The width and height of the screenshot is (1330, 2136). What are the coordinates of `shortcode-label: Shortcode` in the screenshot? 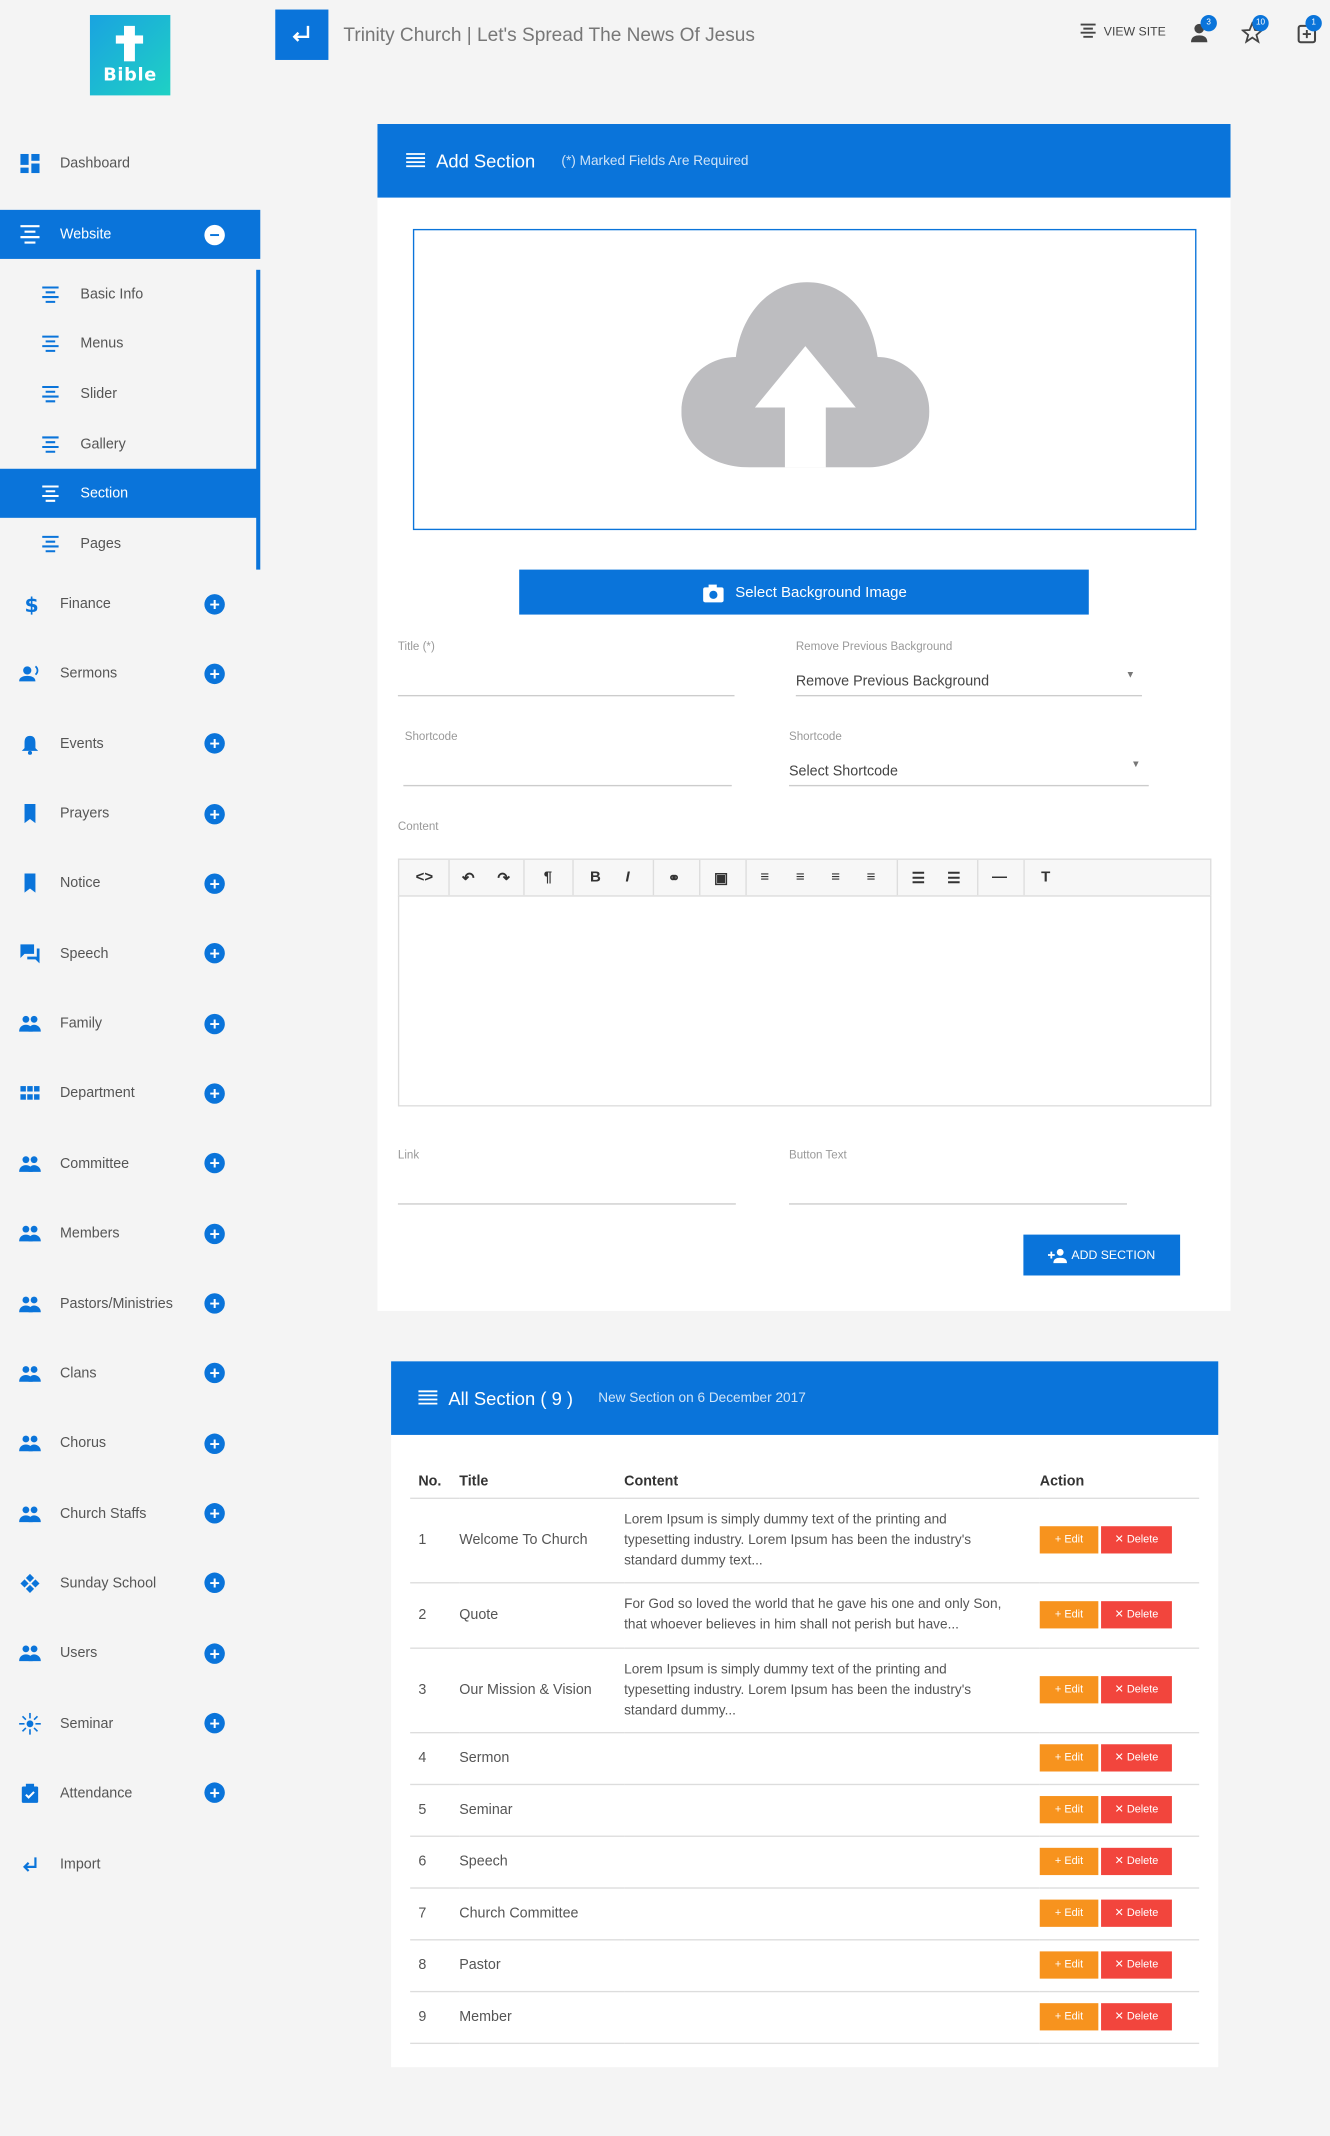 It's located at (431, 736).